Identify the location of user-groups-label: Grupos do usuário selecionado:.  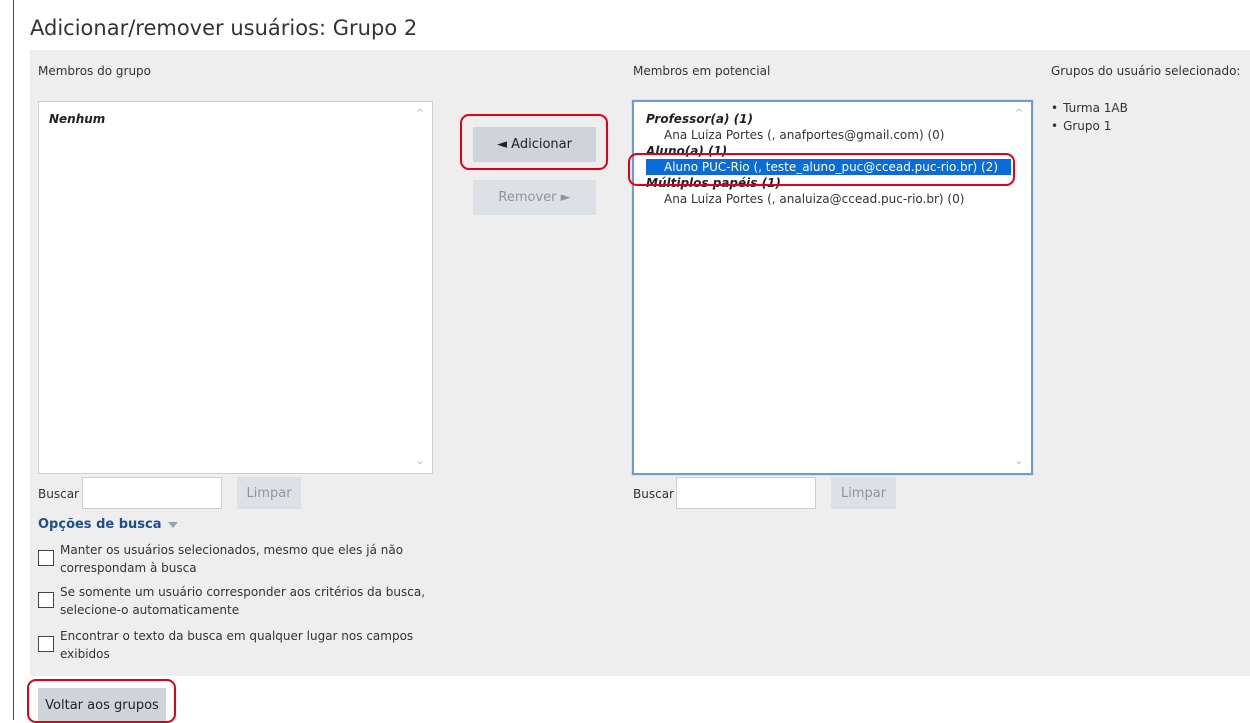
(1146, 71).